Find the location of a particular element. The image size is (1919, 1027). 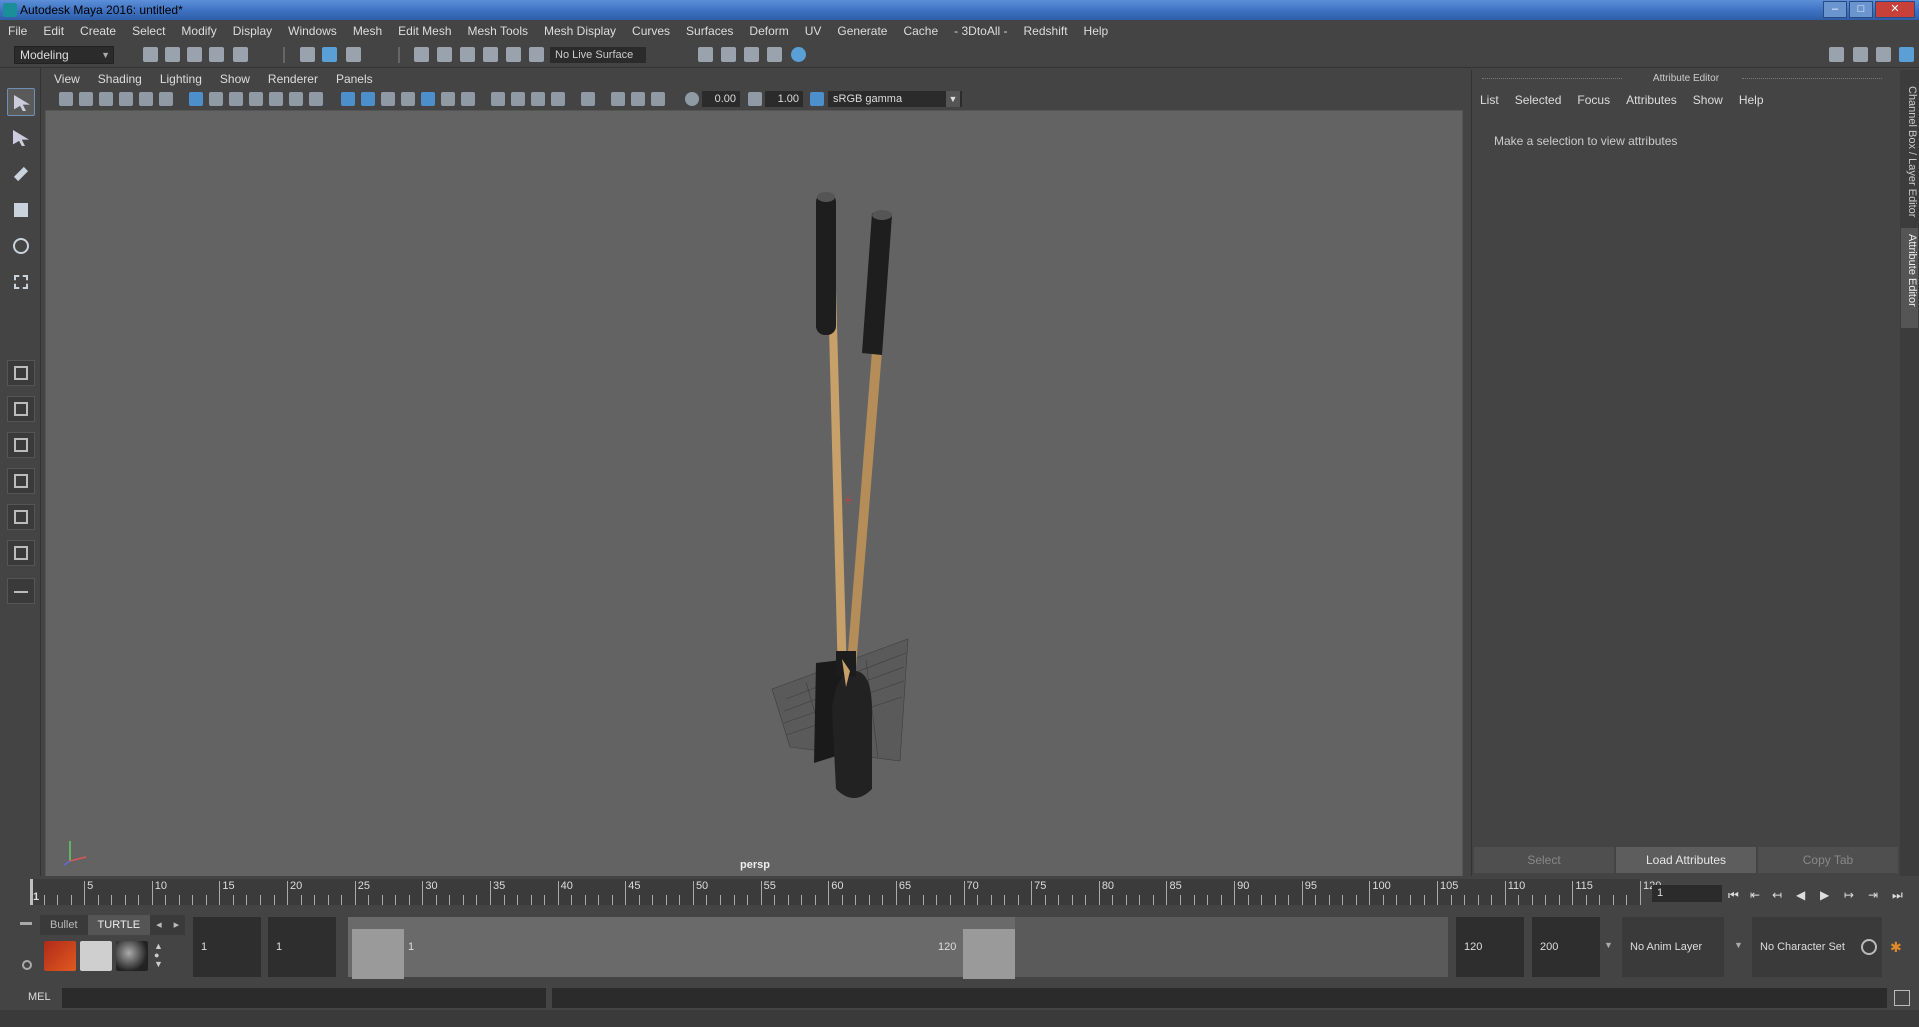

play-forwards-icon: ▶ is located at coordinates (1824, 895).